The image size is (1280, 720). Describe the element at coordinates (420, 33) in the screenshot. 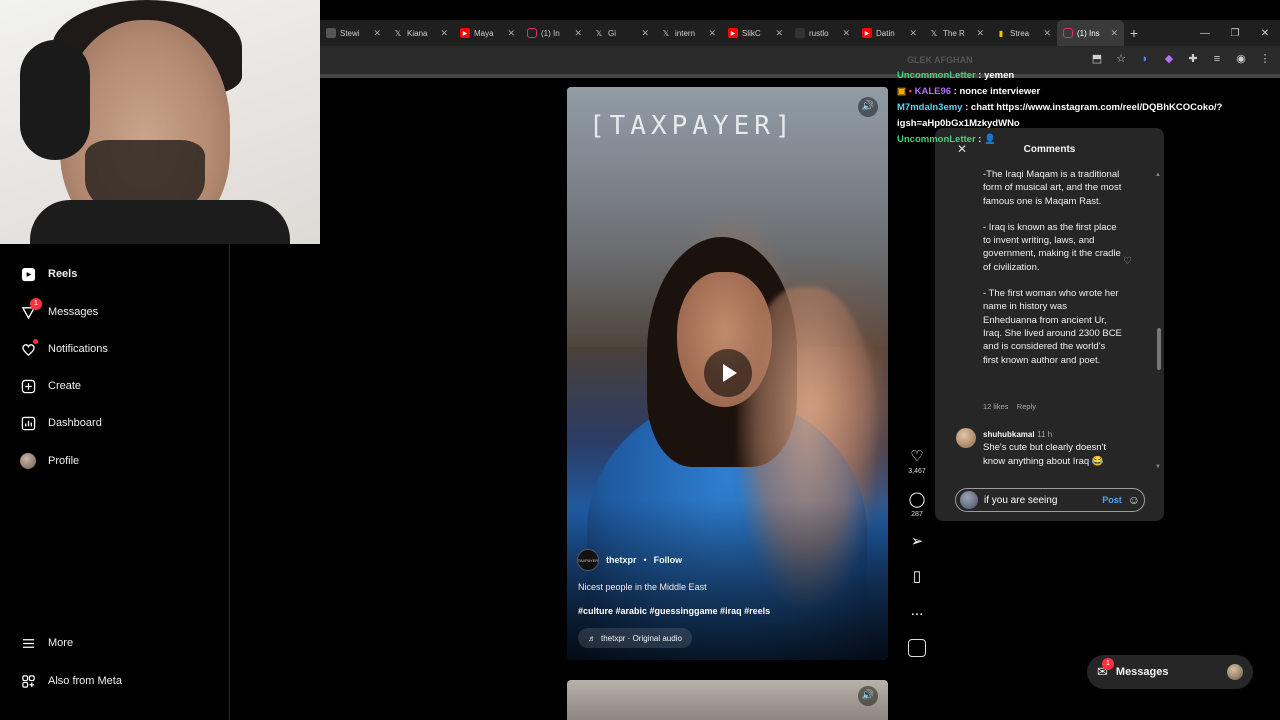

I see `browser-tab: 𝕏 Kiana ✕` at that location.